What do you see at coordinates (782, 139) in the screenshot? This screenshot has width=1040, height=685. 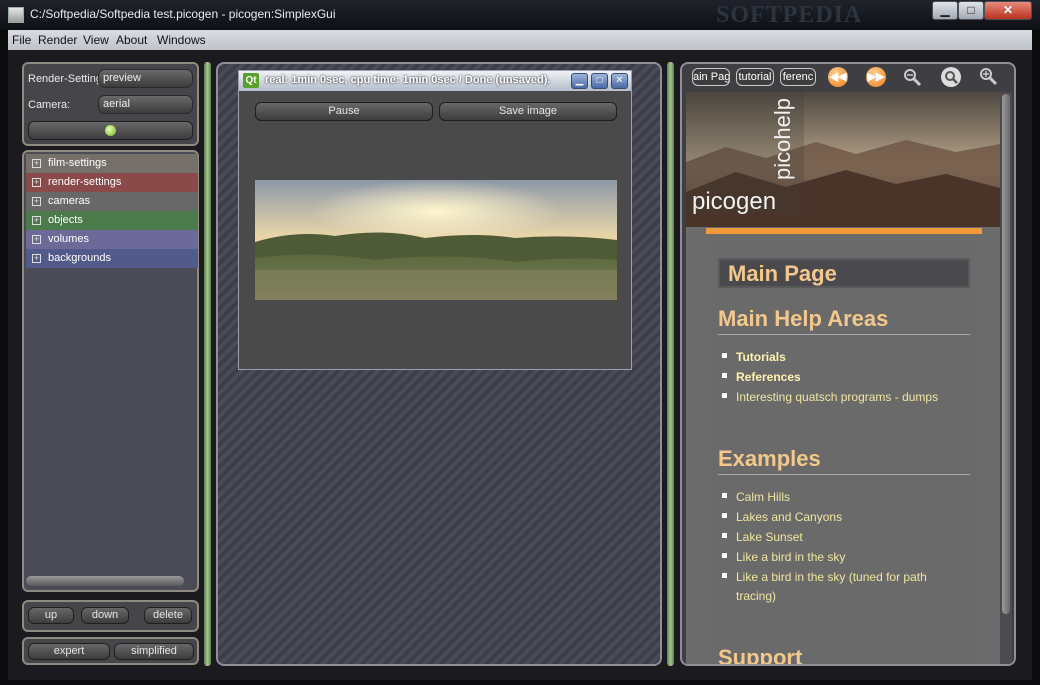 I see `picohelp-logo-text: picohelp` at bounding box center [782, 139].